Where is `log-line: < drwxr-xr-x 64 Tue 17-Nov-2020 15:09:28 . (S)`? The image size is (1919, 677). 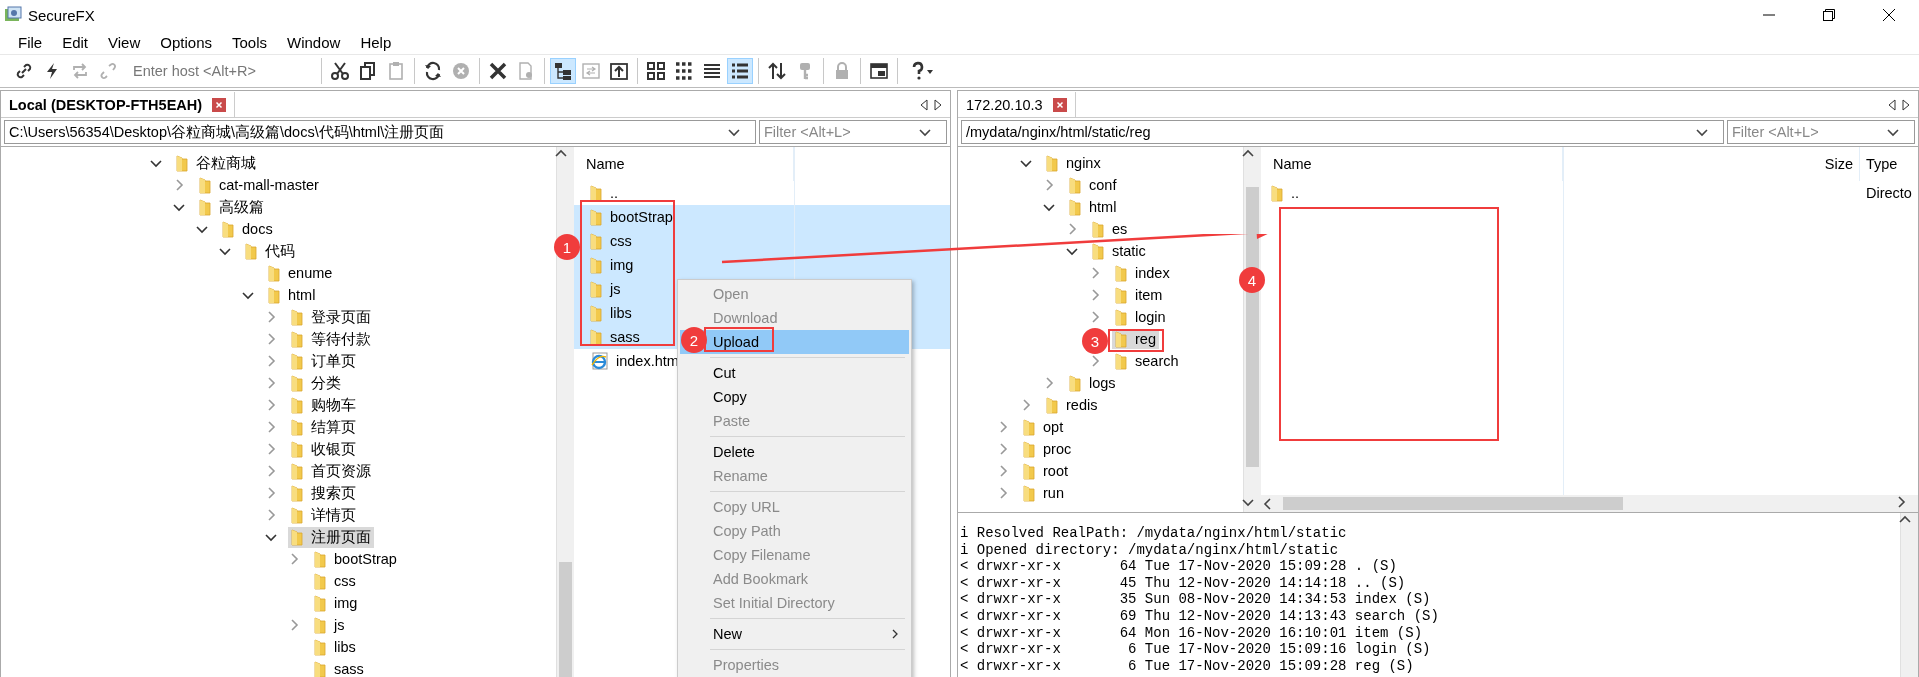
log-line: < drwxr-xr-x 64 Tue 17-Nov-2020 15:09:28 . (S) is located at coordinates (1179, 566).